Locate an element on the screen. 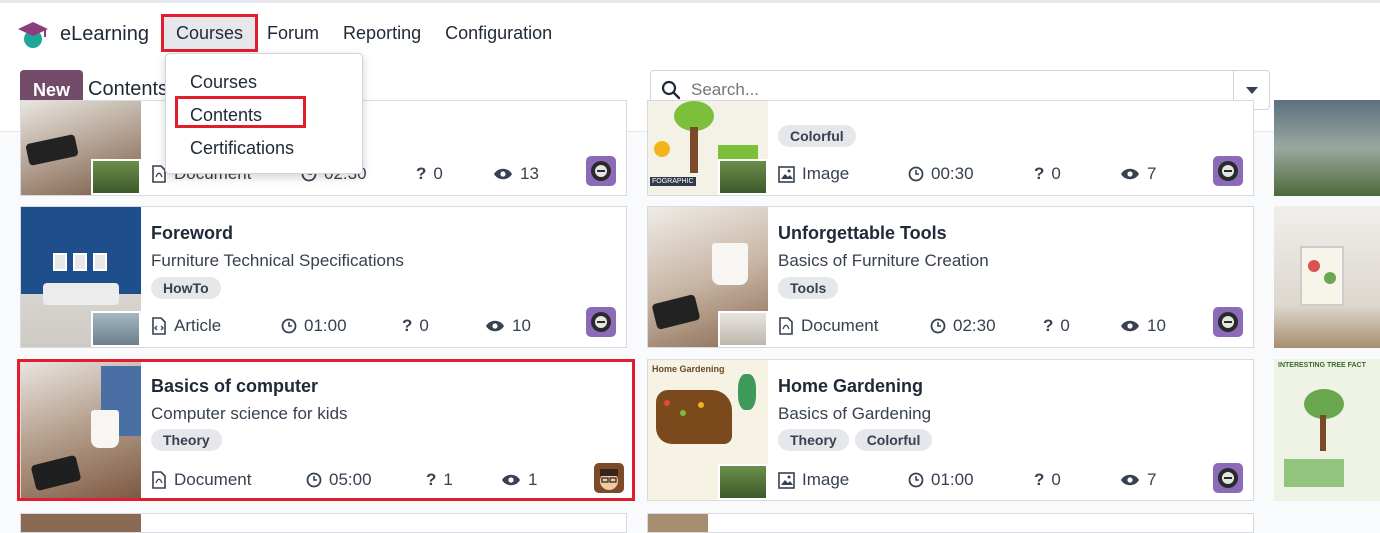 This screenshot has height=533, width=1380. card-subtitle: Furniture Technical Specifications is located at coordinates (277, 260).